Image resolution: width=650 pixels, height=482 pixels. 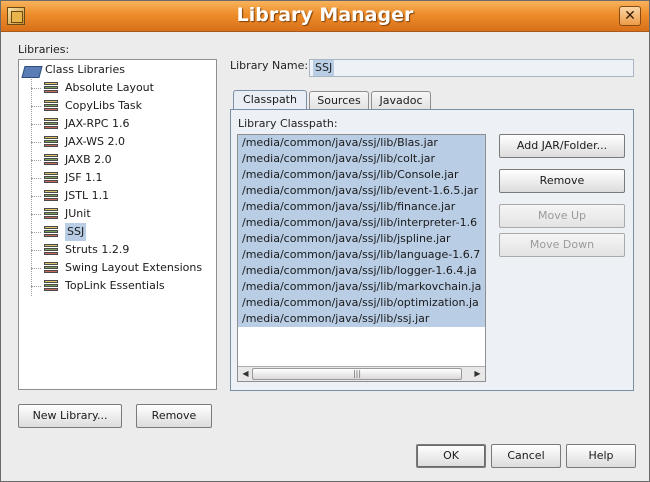 What do you see at coordinates (115, 285) in the screenshot?
I see `library-item-label: TopLink Essentials` at bounding box center [115, 285].